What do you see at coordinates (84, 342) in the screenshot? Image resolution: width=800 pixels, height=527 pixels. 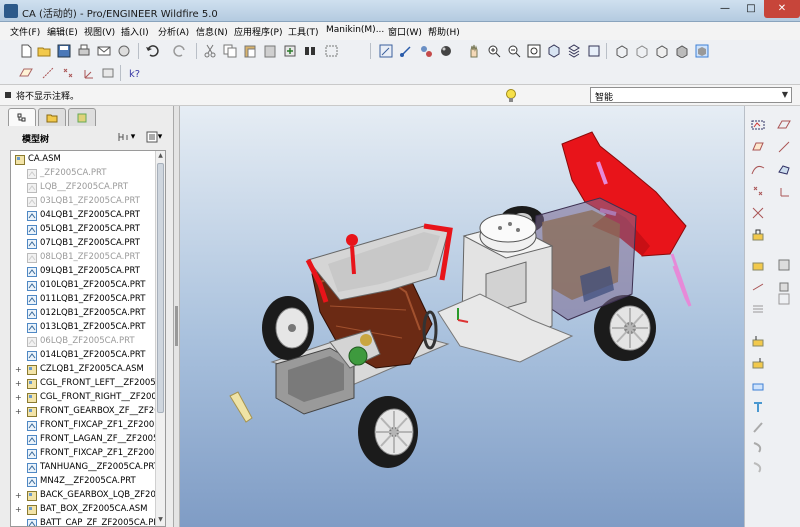 I see `tree-row: 06LQB_ZF2005CA.PRT` at bounding box center [84, 342].